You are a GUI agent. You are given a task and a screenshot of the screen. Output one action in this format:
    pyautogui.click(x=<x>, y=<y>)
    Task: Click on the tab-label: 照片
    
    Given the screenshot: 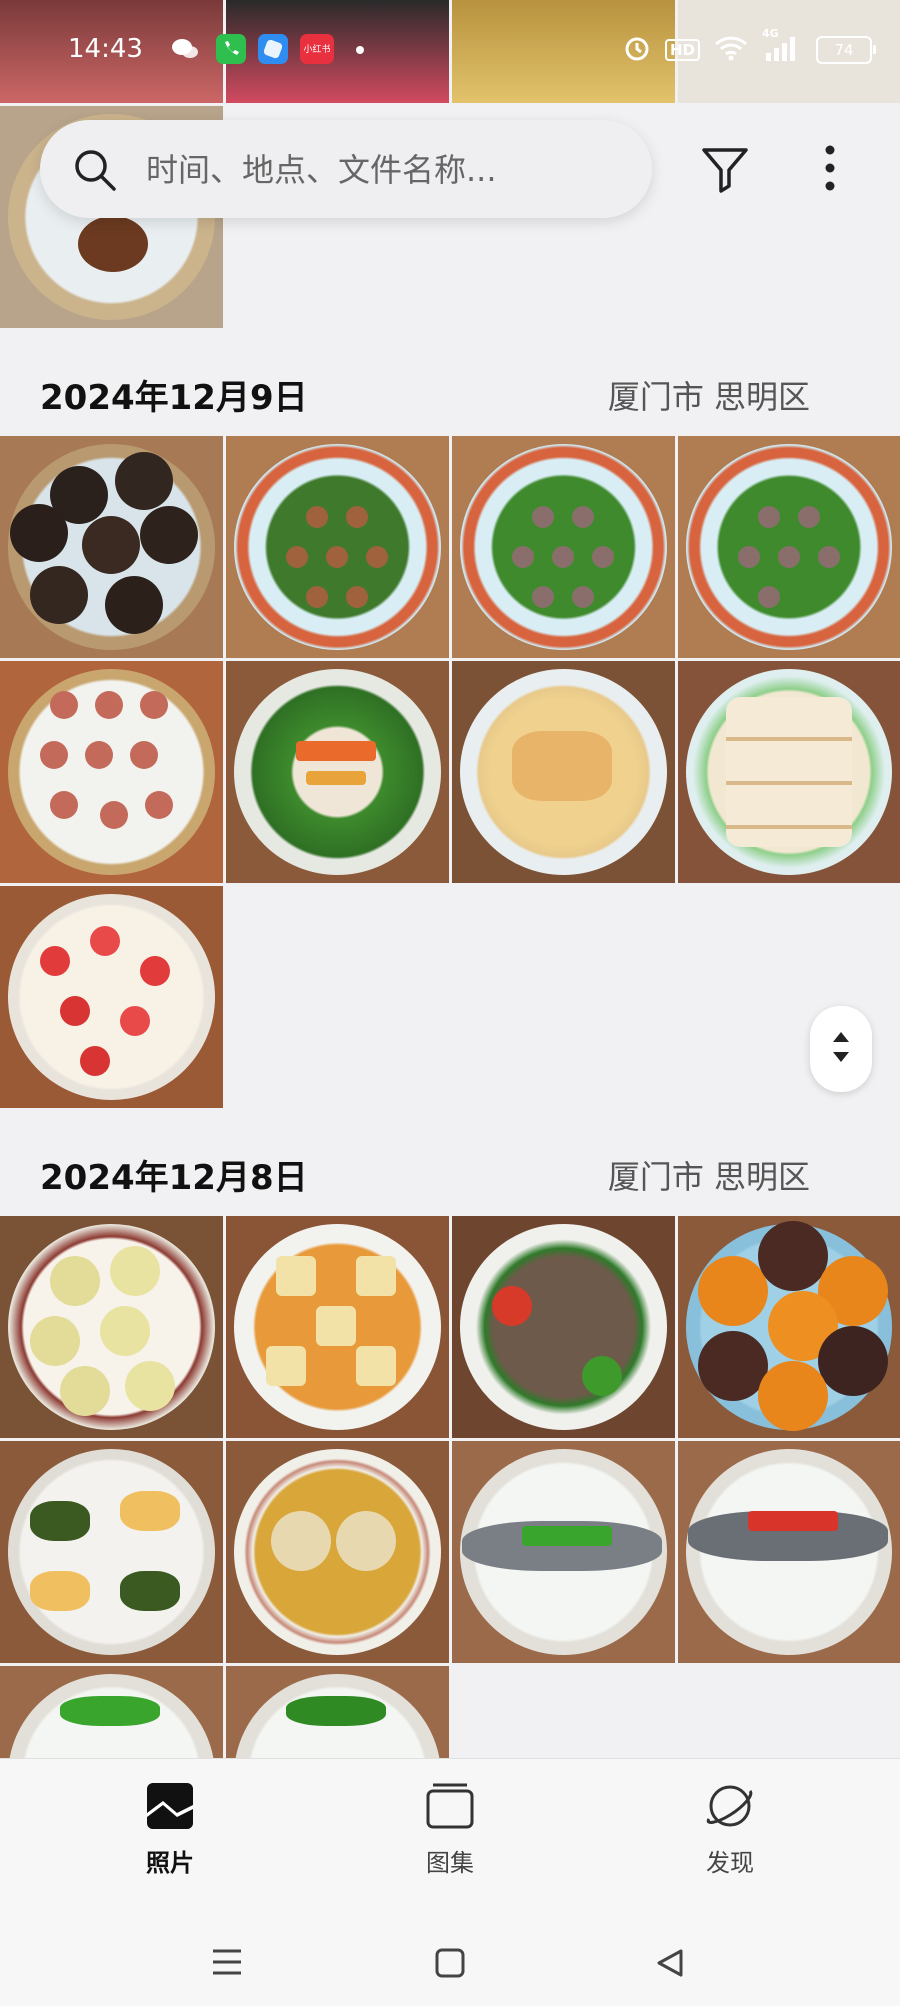 What is the action you would take?
    pyautogui.click(x=170, y=1863)
    